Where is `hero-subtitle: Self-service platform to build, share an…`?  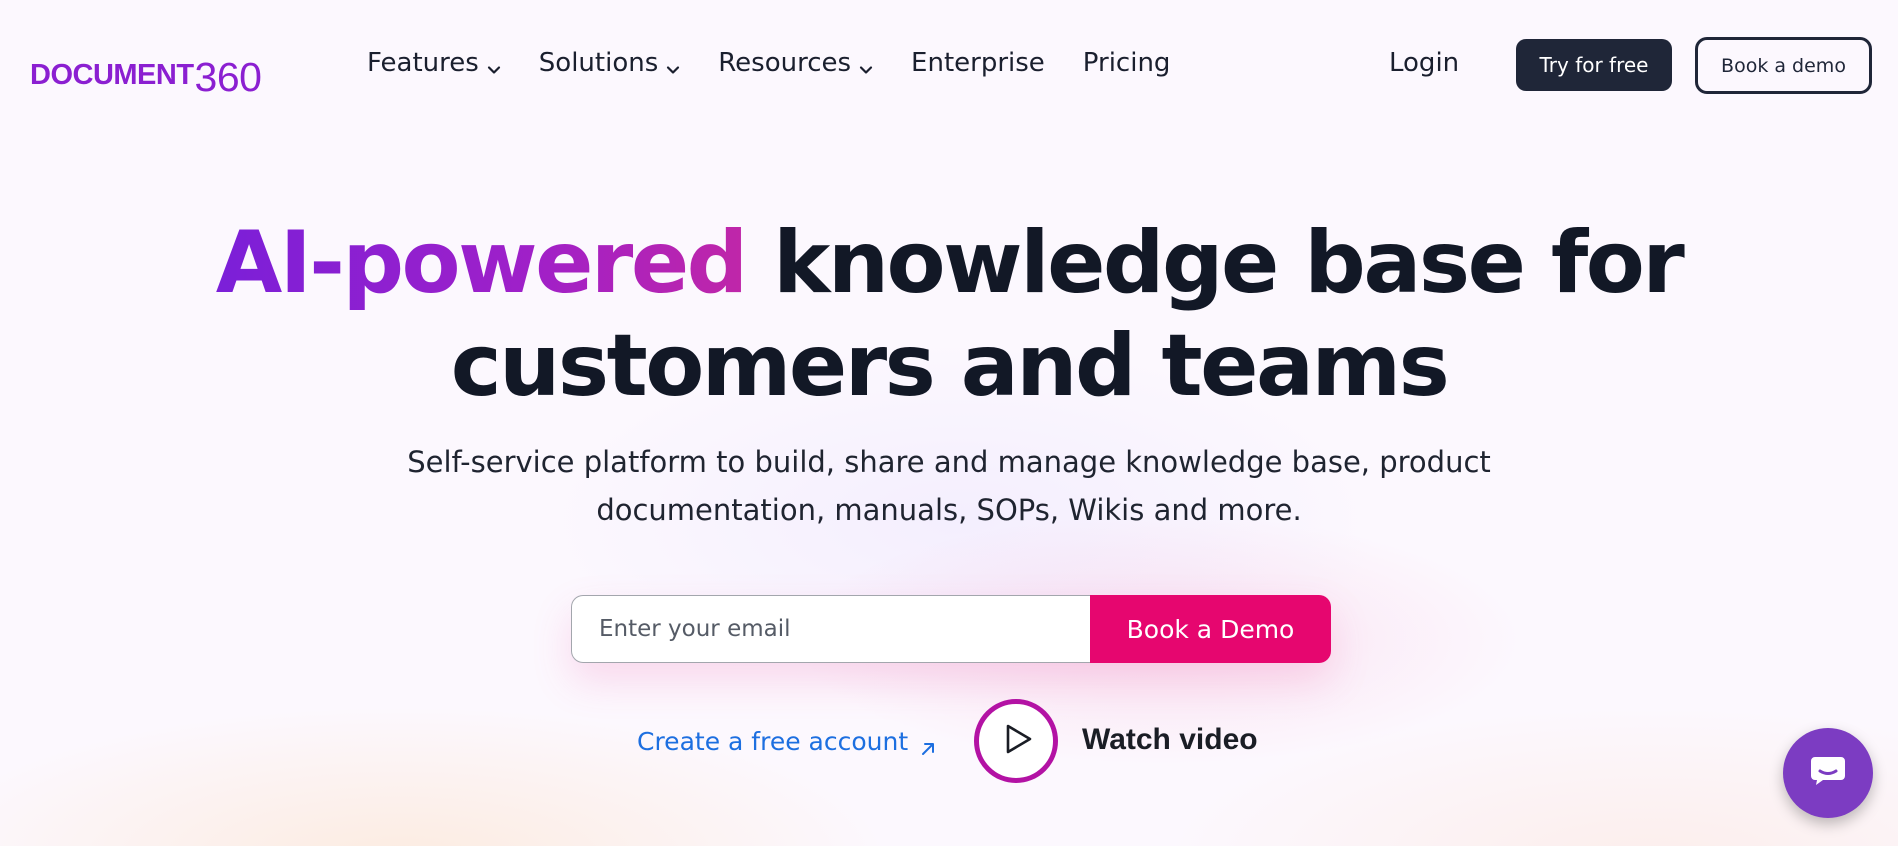
hero-subtitle: Self-service platform to build, share an… is located at coordinates (949, 486).